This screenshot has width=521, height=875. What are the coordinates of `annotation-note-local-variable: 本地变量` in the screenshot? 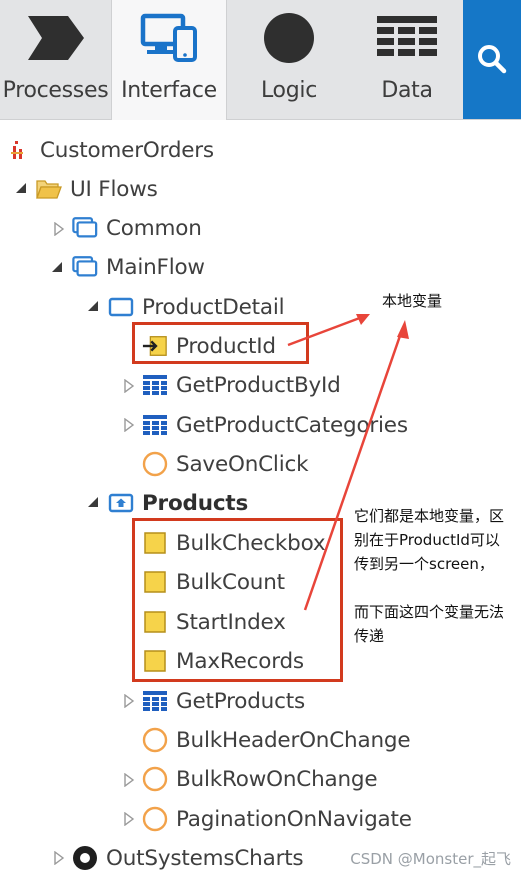 It's located at (412, 301).